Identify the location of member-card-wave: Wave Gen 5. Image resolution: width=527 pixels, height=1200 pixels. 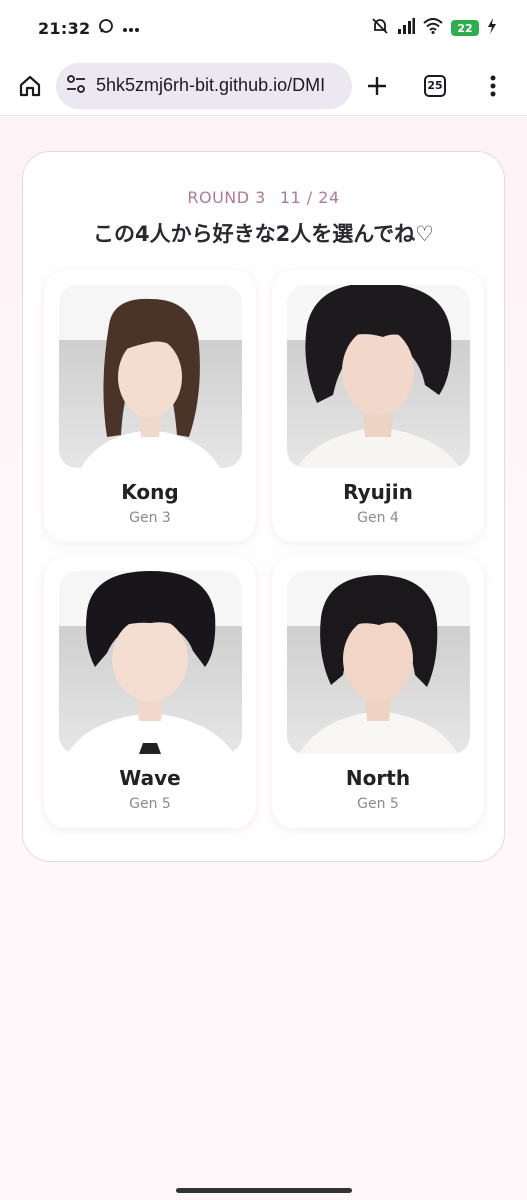
(150, 692).